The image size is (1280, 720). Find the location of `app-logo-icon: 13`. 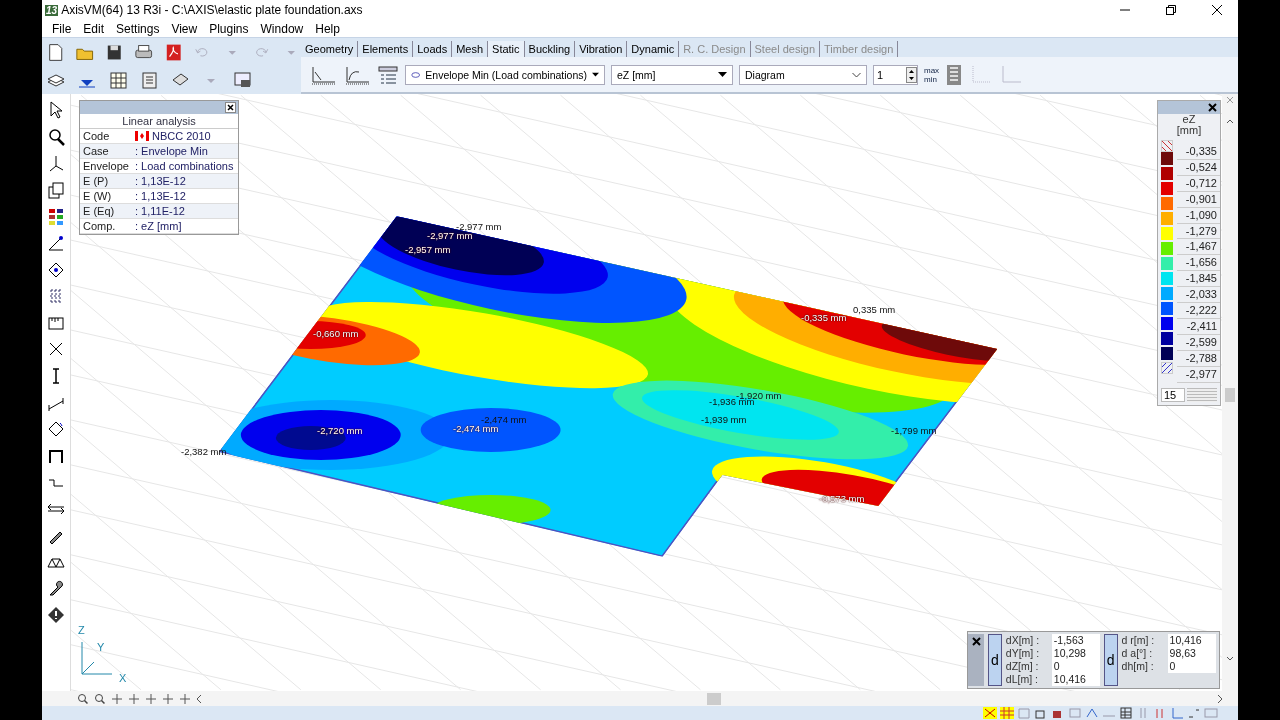

app-logo-icon: 13 is located at coordinates (52, 10).